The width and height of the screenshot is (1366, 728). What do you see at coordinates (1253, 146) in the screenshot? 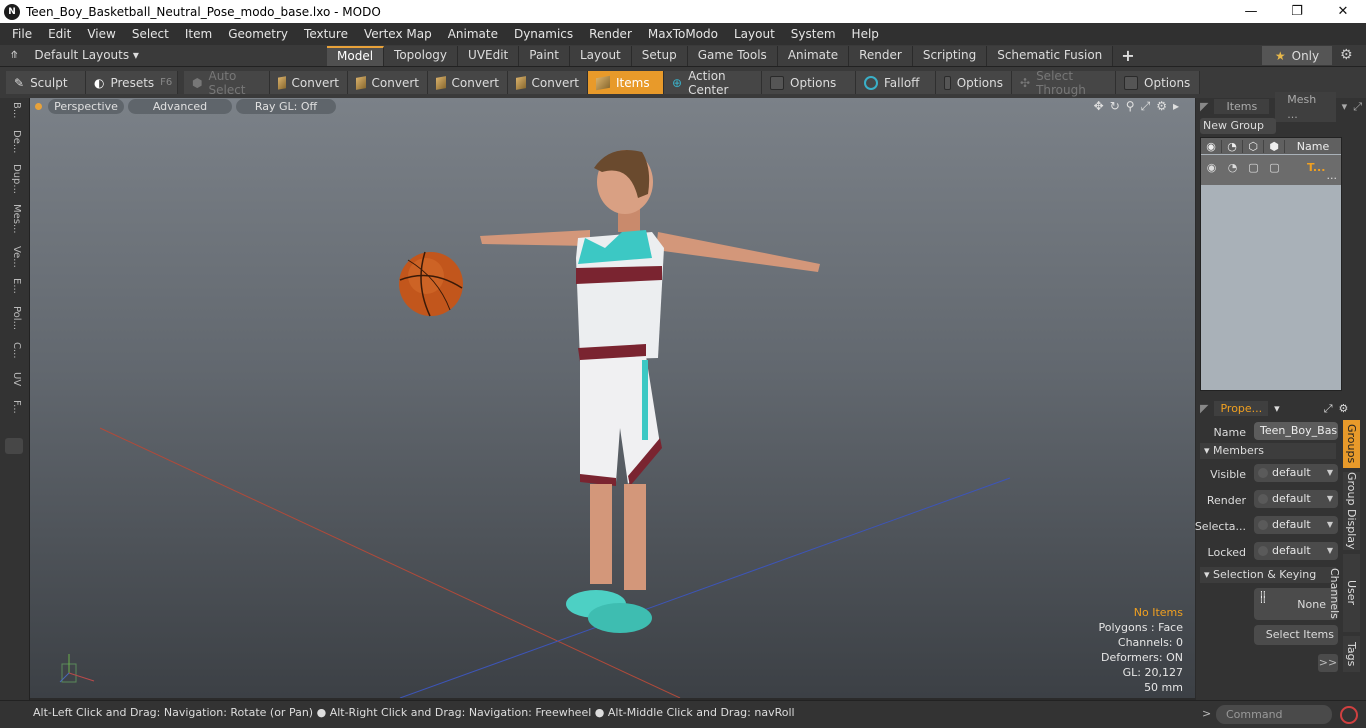
I see `select-icon: ⬡` at bounding box center [1253, 146].